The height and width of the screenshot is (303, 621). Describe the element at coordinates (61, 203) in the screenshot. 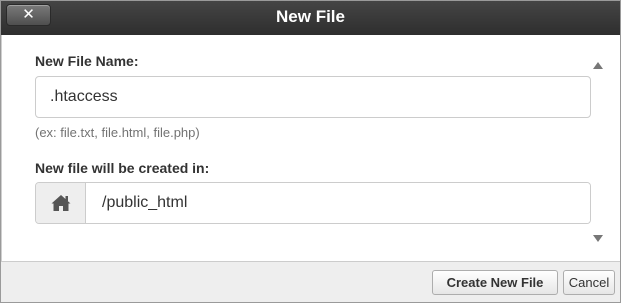

I see `home-icon` at that location.